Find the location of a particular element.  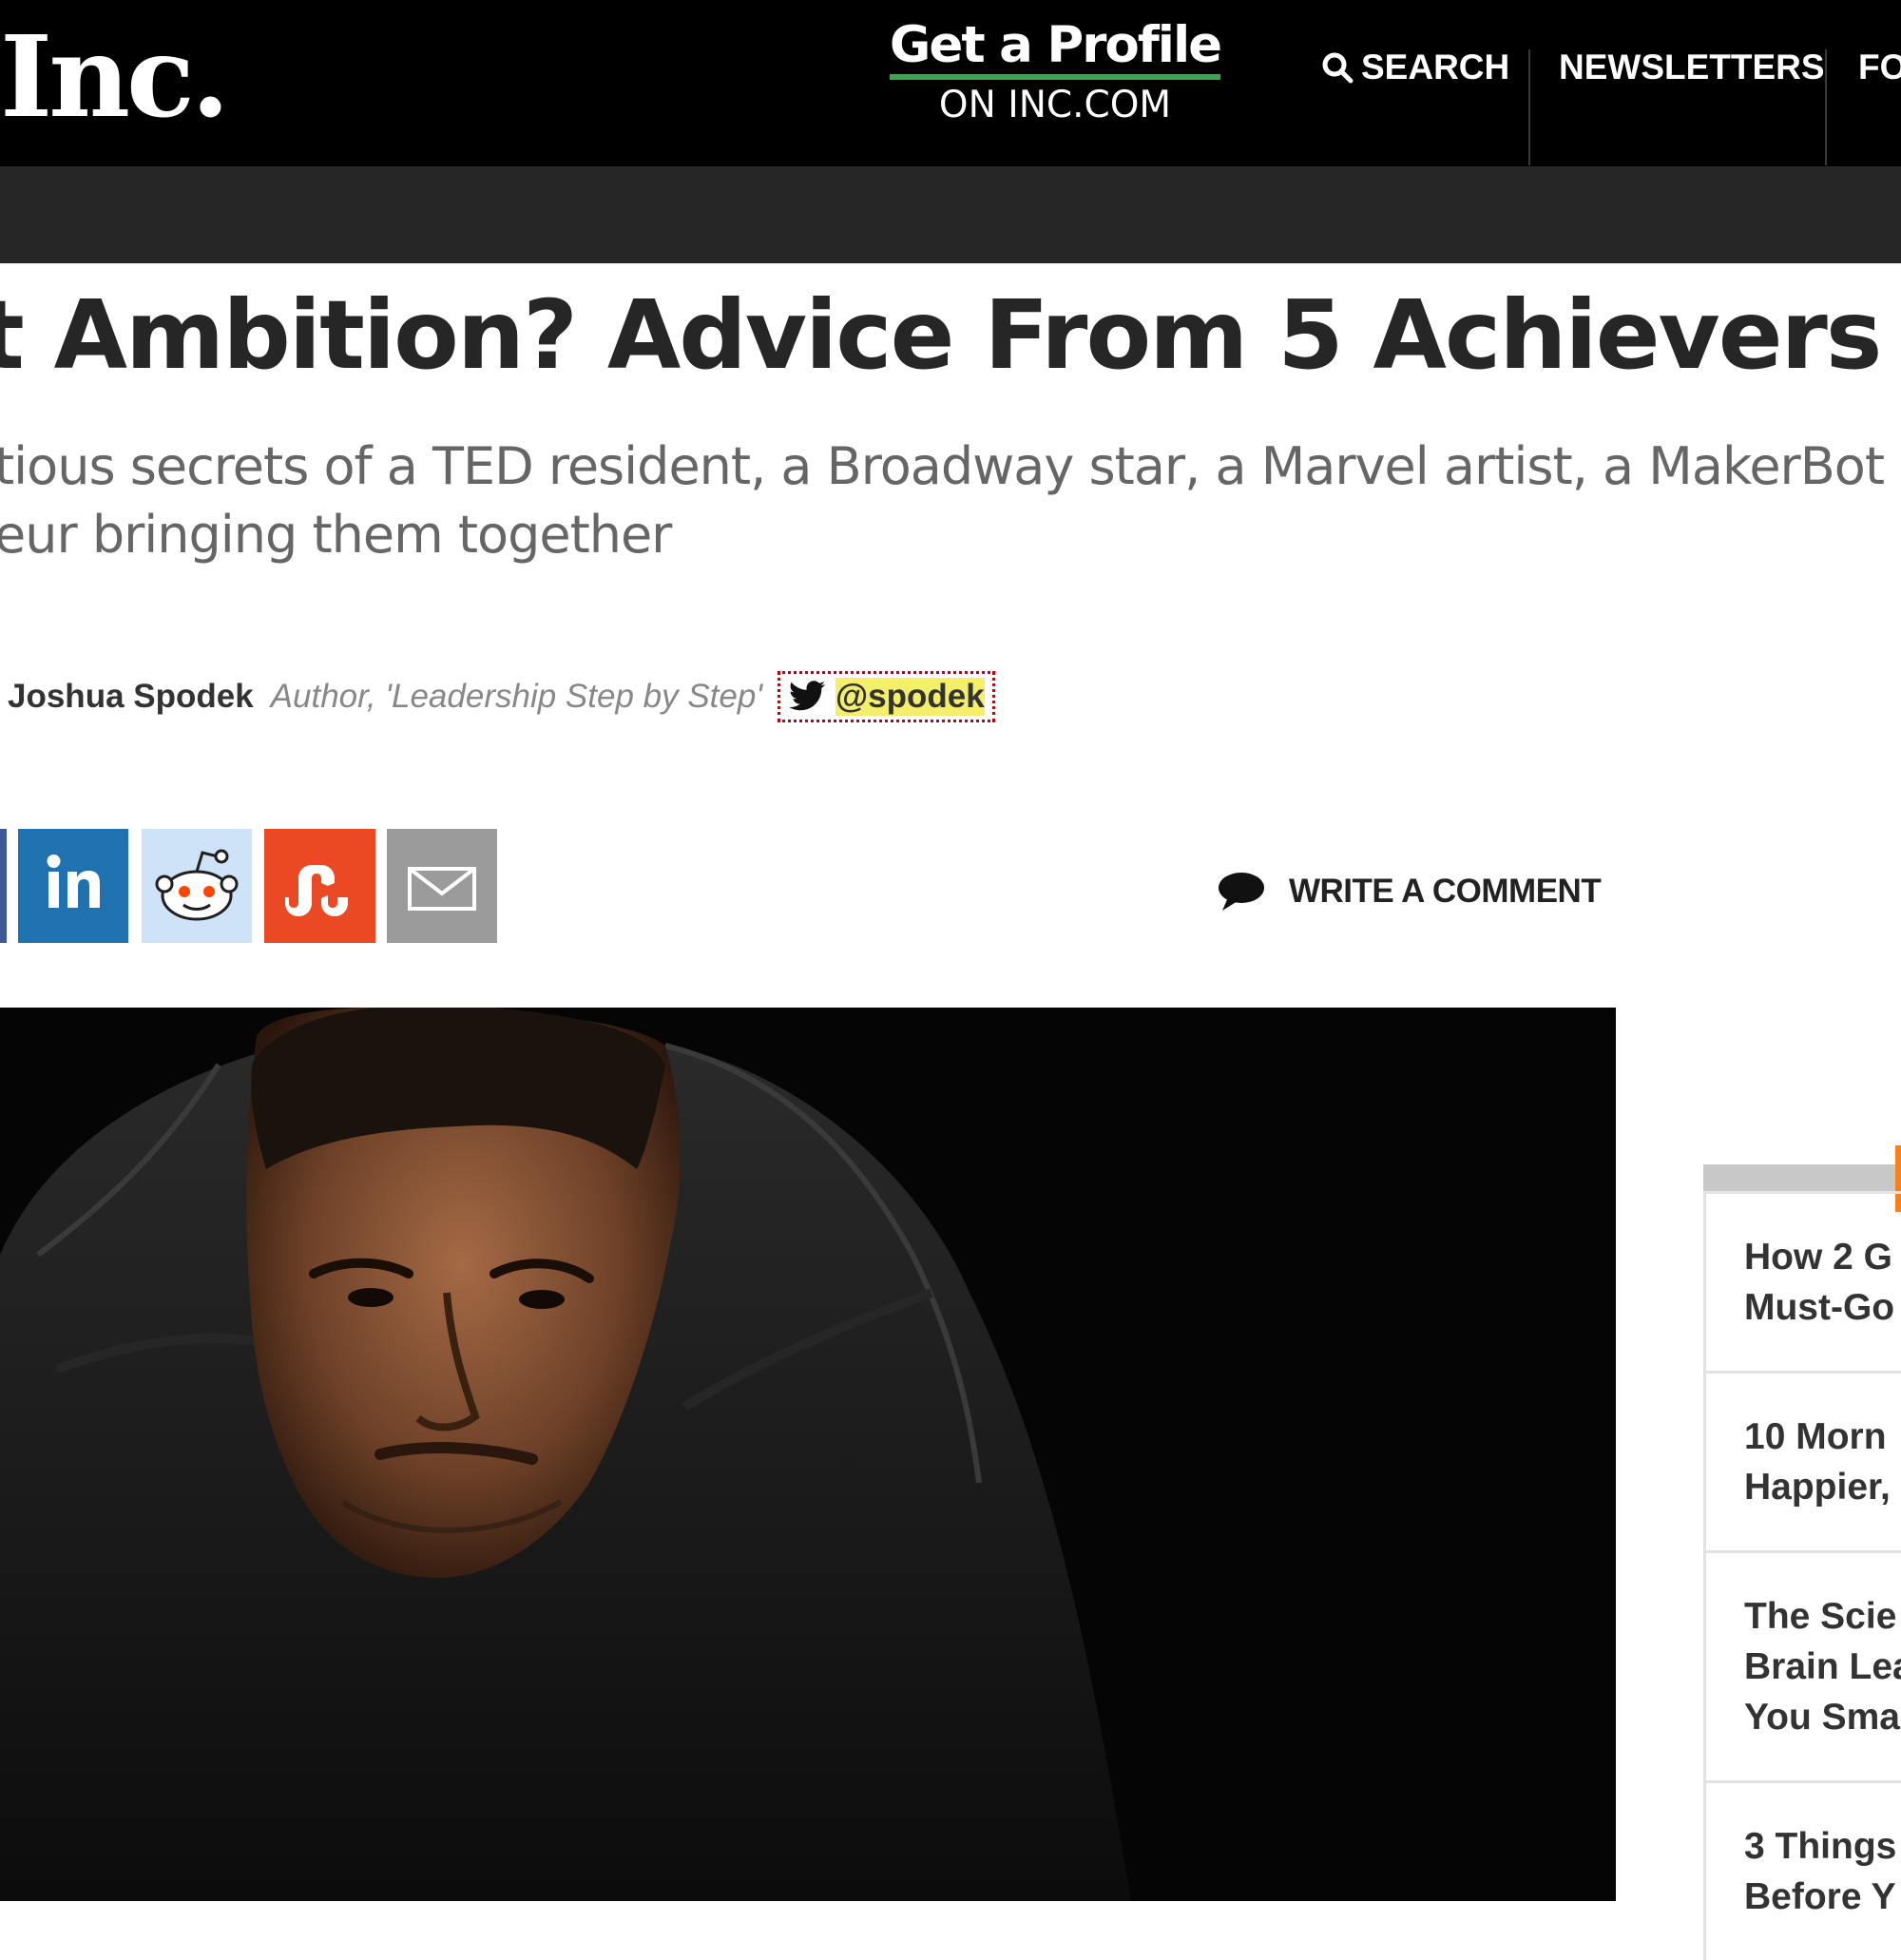

sidebar-article-line: How 2 G is located at coordinates (1818, 1257).